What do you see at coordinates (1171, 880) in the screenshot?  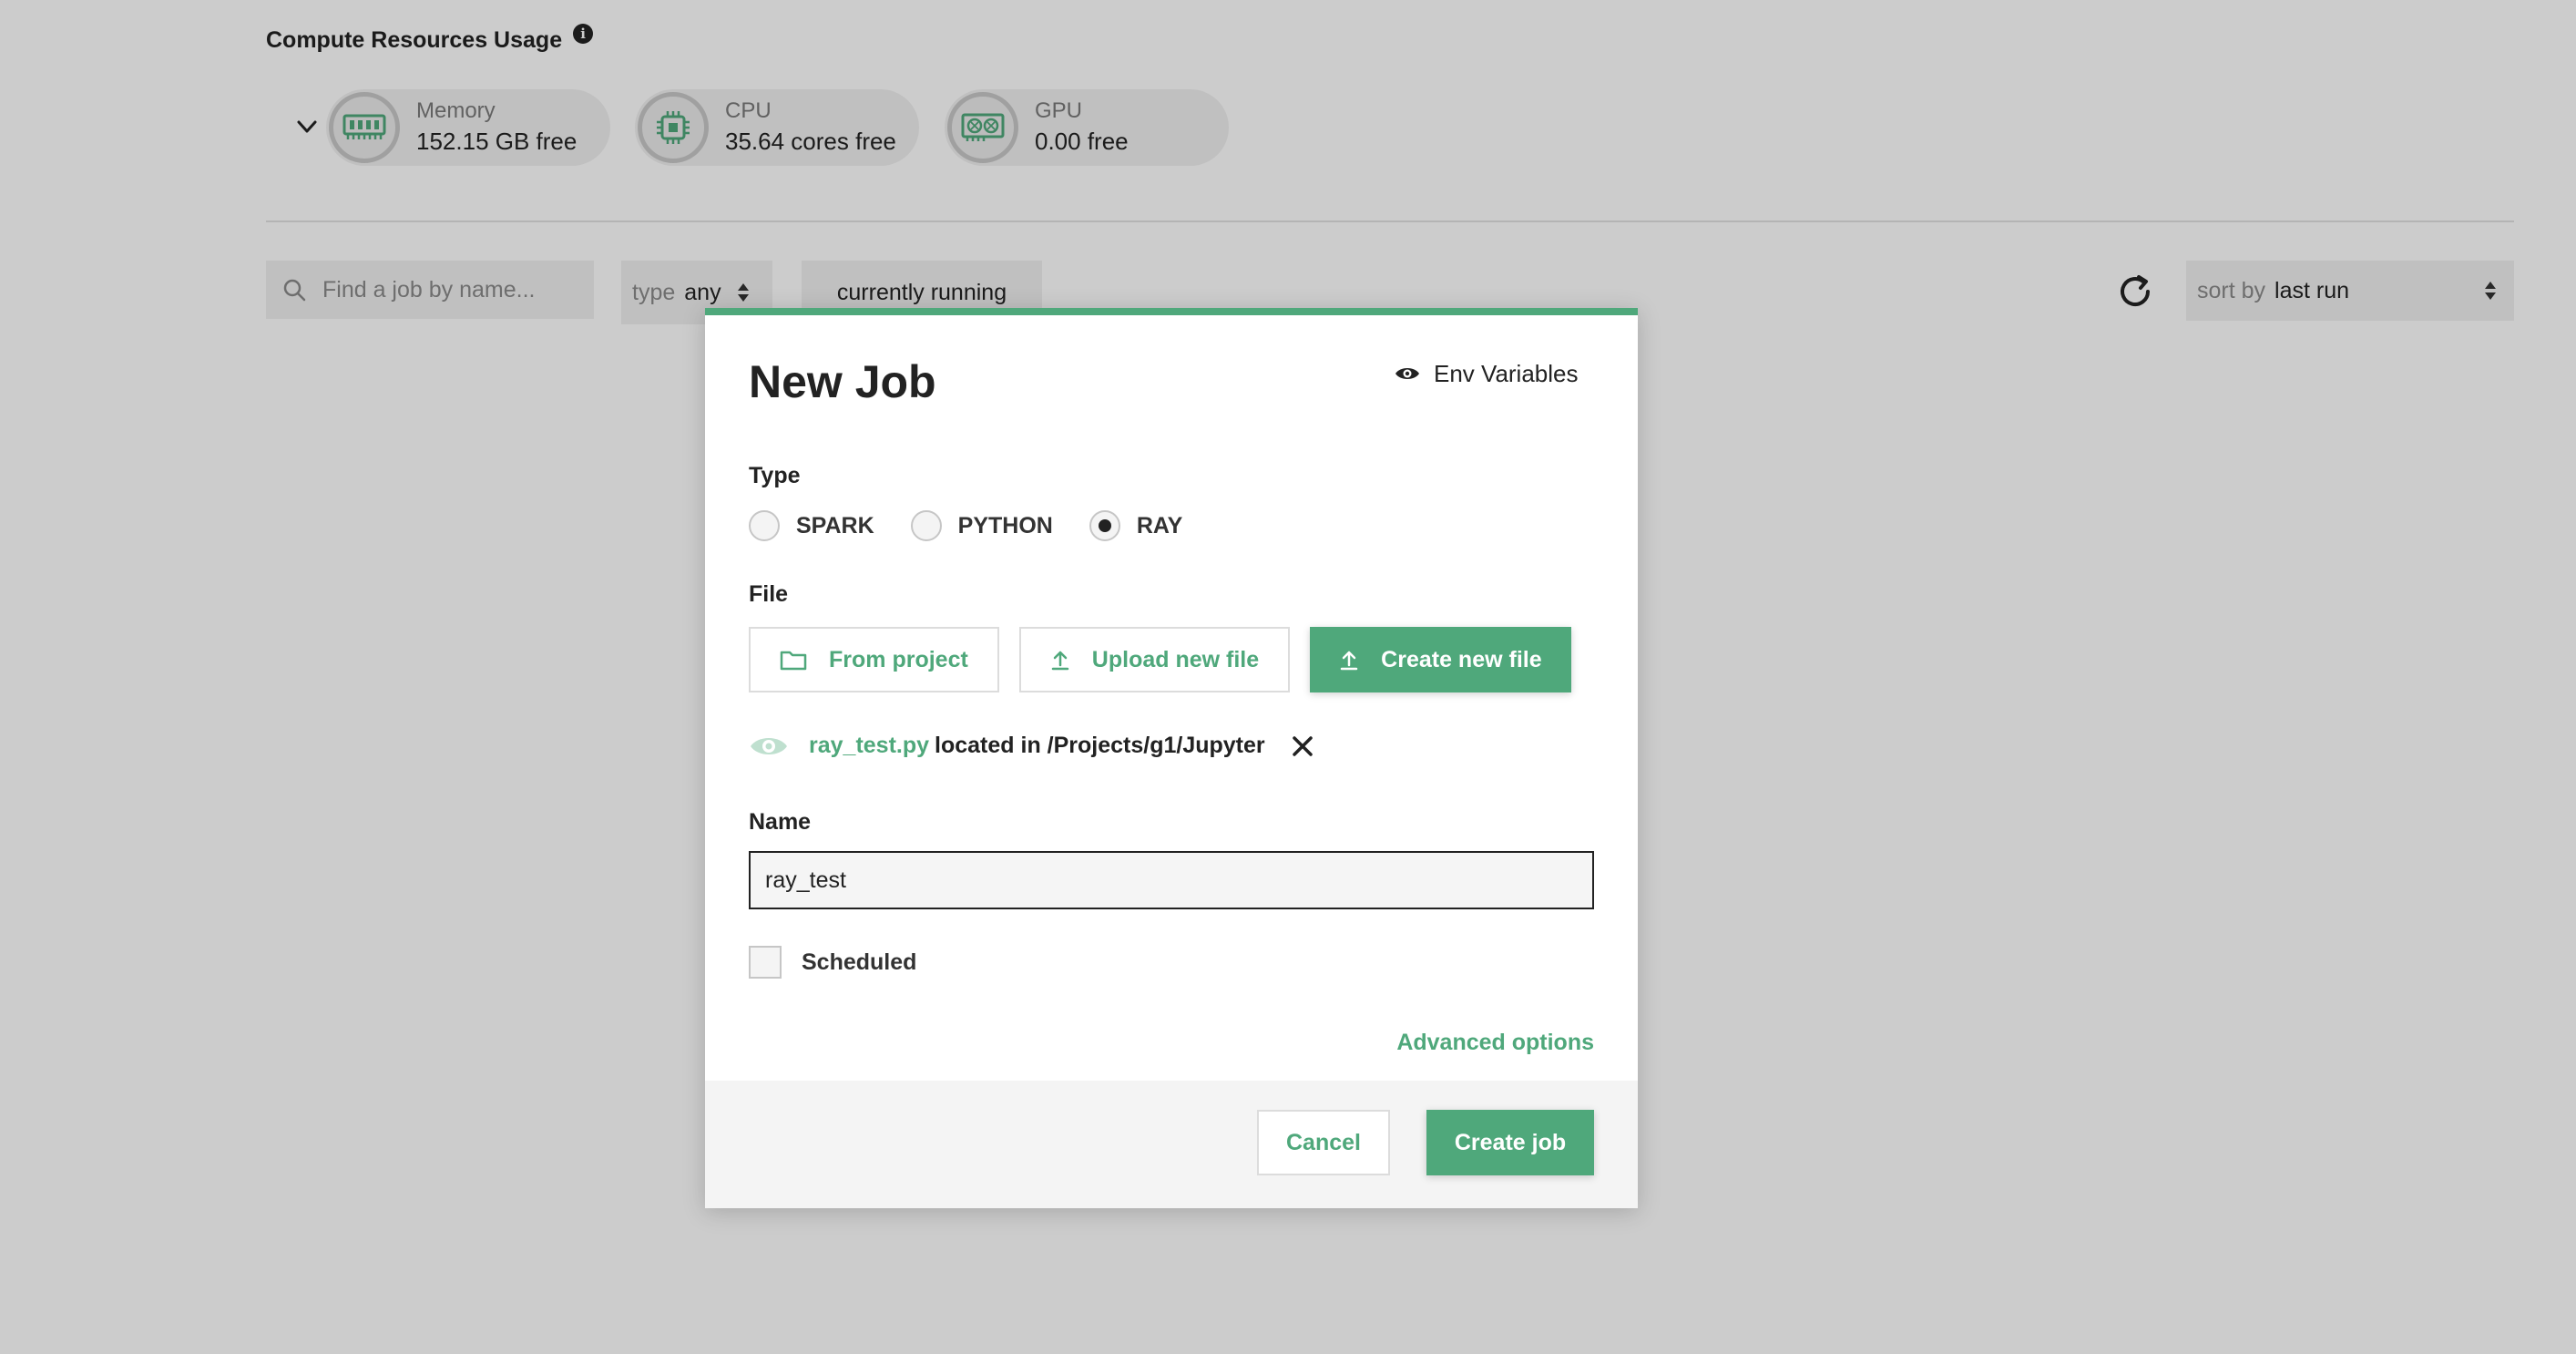 I see `job-name-input` at bounding box center [1171, 880].